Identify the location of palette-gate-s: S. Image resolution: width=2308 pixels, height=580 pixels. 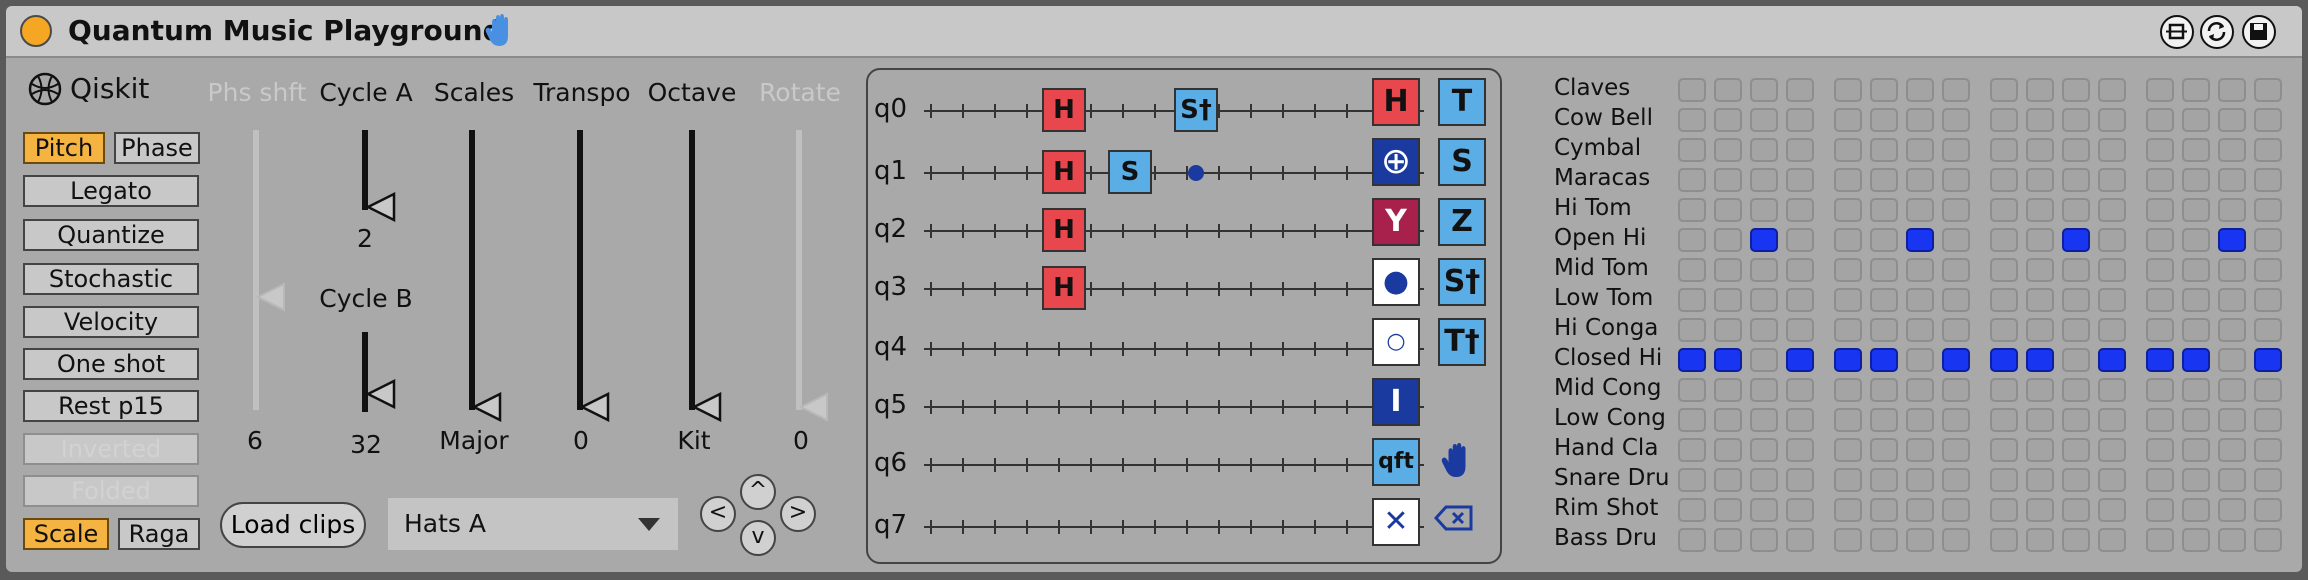
(1462, 162).